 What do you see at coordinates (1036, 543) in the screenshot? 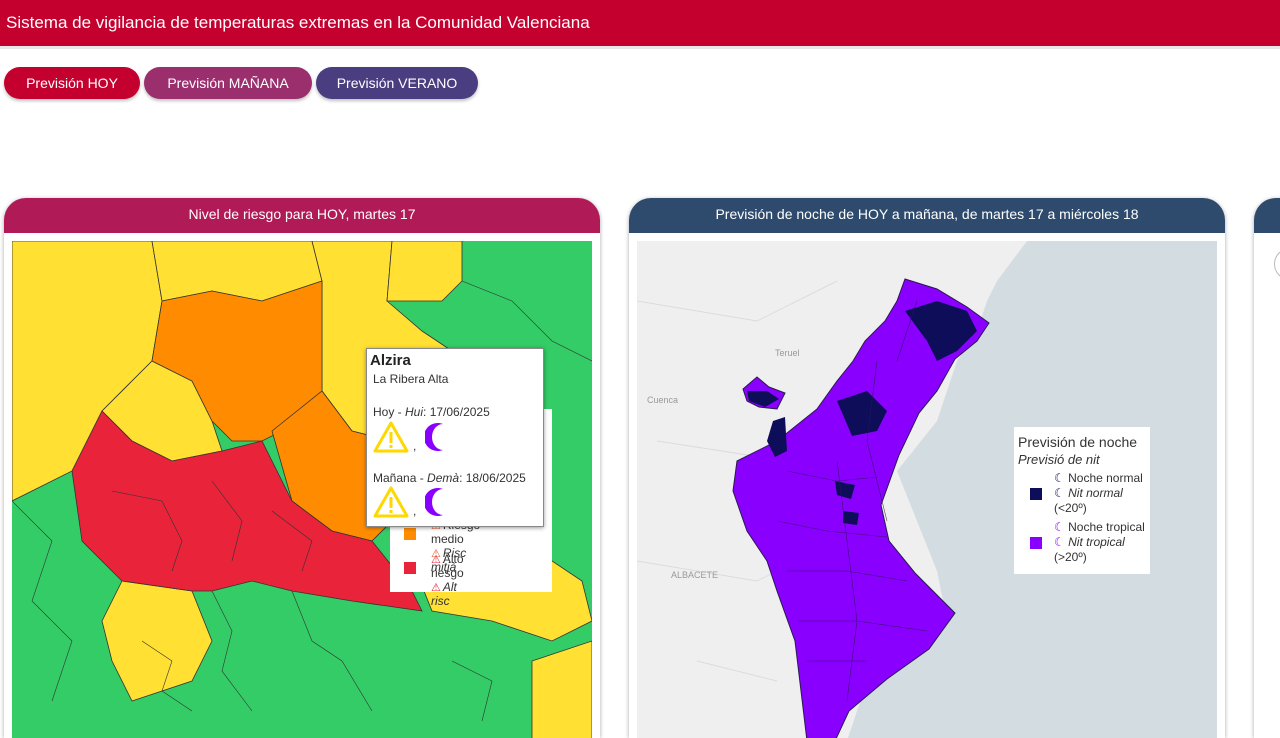
I see `legend-tropical-swatch` at bounding box center [1036, 543].